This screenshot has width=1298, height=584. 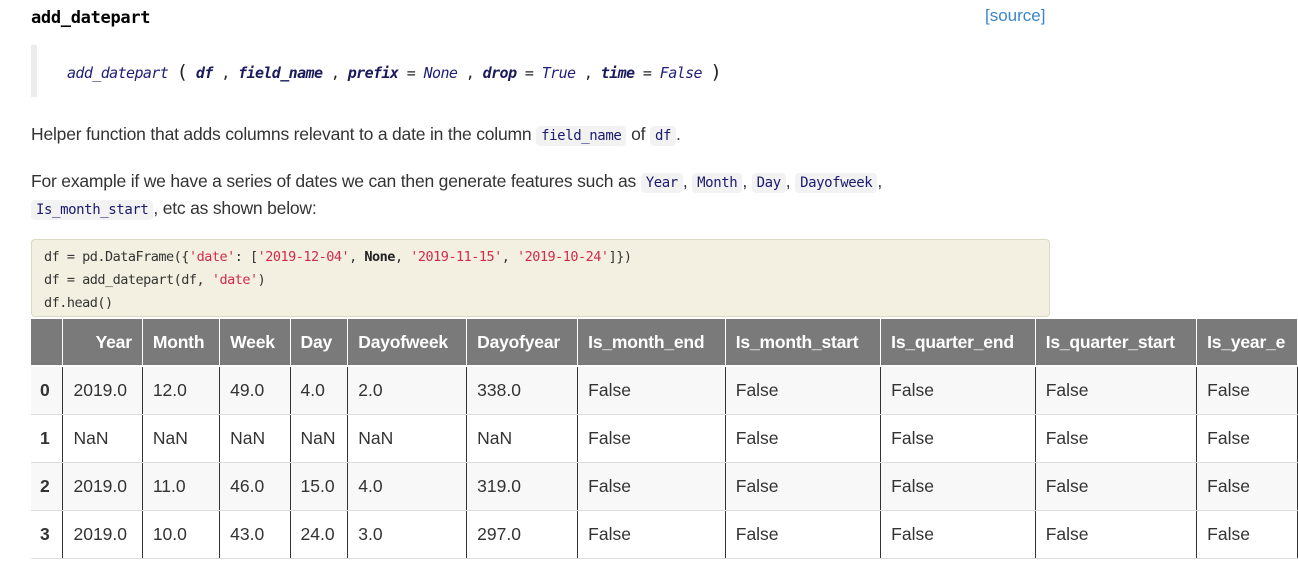 I want to click on table-cell: 49.0, so click(x=255, y=390).